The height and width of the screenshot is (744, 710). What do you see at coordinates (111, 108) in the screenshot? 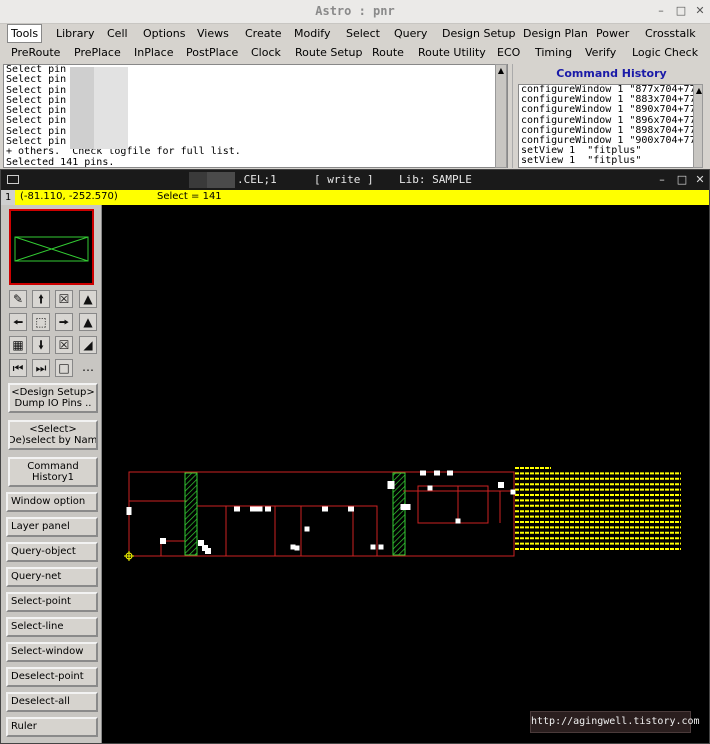
I see `redacted-area` at bounding box center [111, 108].